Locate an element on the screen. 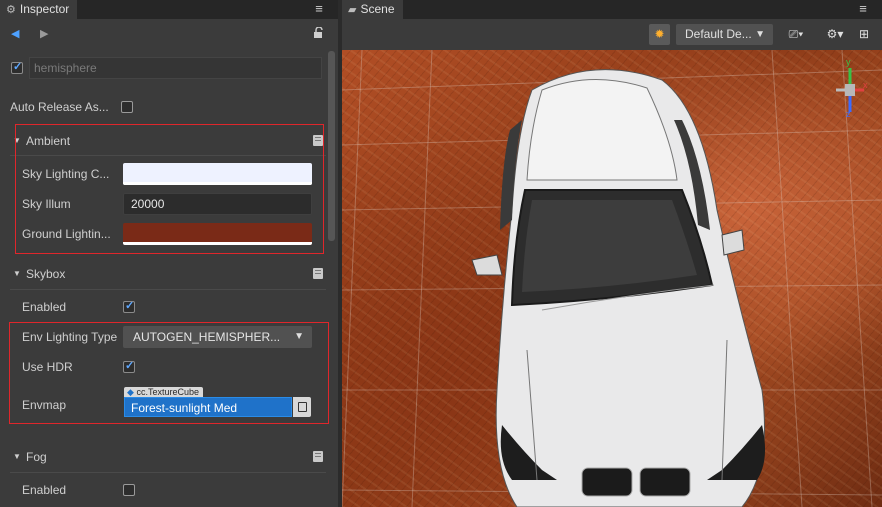 This screenshot has width=882, height=507. fog-section-header: ▼ Fog is located at coordinates (167, 458).